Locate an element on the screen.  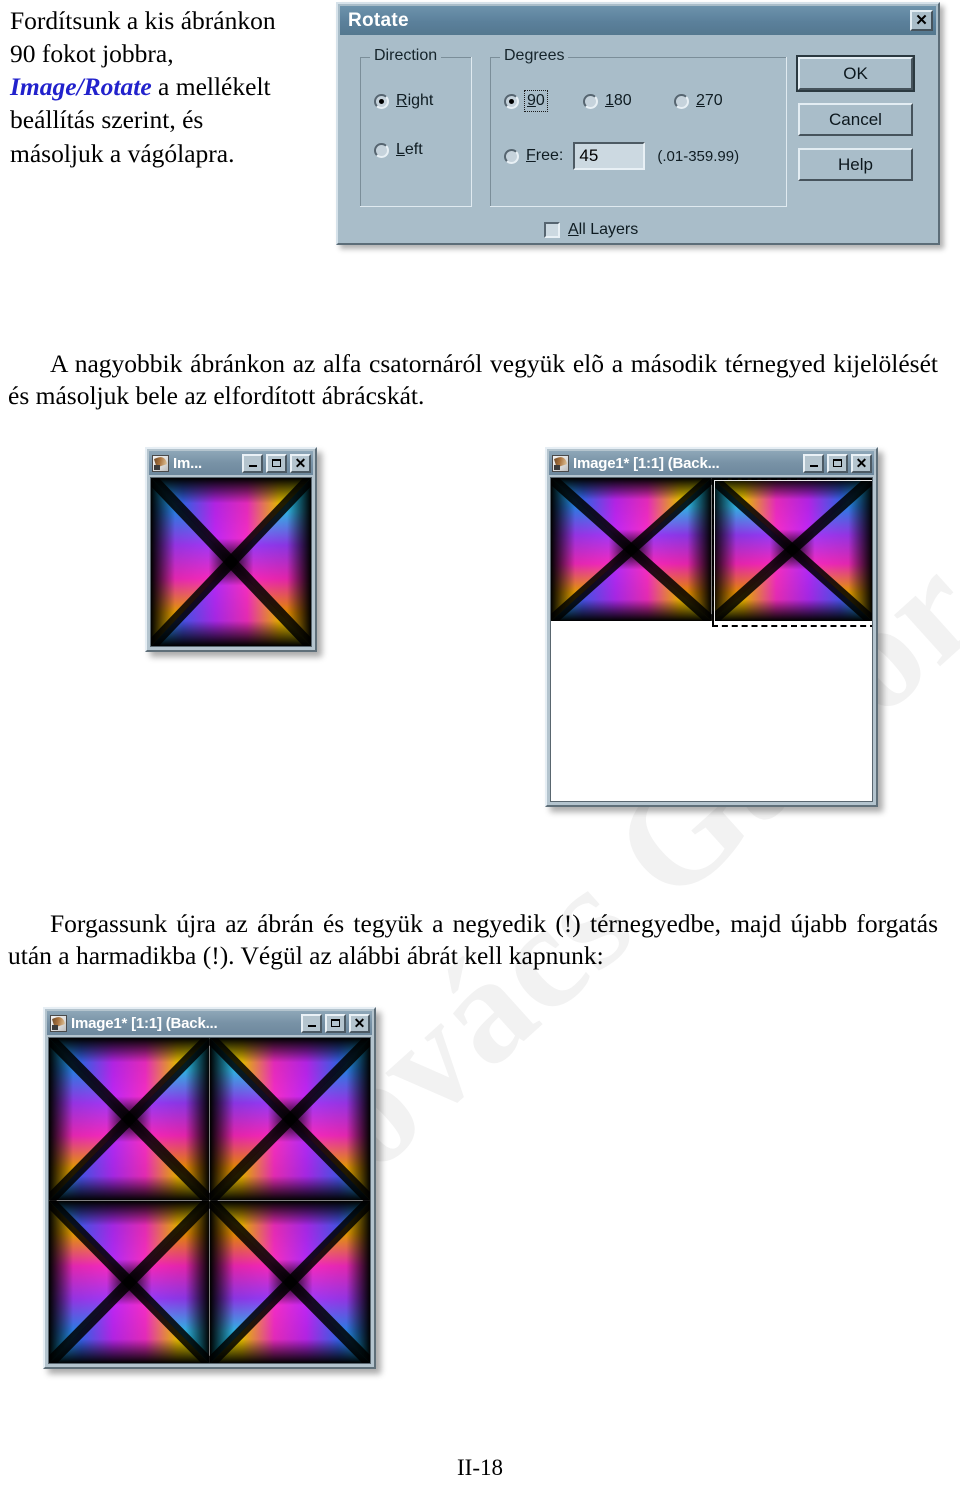
radio-degrees-90: 90 is located at coordinates (526, 101).